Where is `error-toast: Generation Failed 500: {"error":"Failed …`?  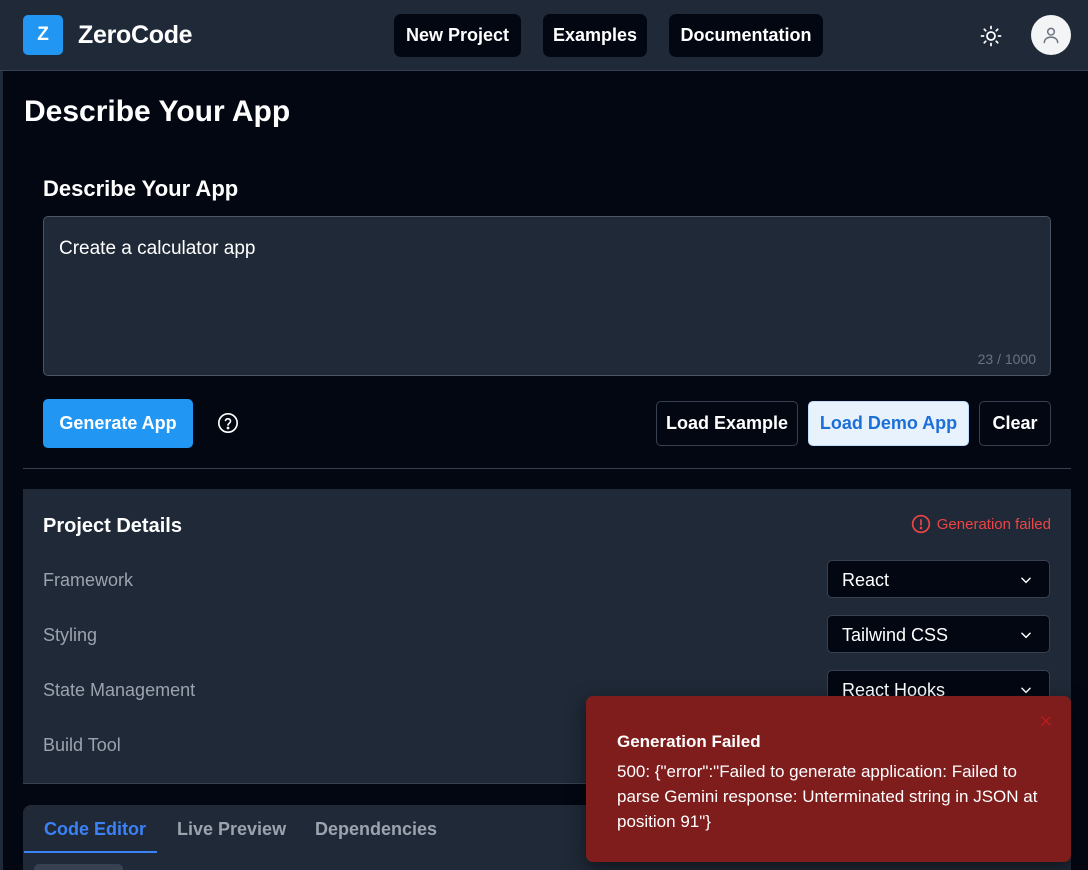
error-toast: Generation Failed 500: {"error":"Failed … is located at coordinates (828, 779).